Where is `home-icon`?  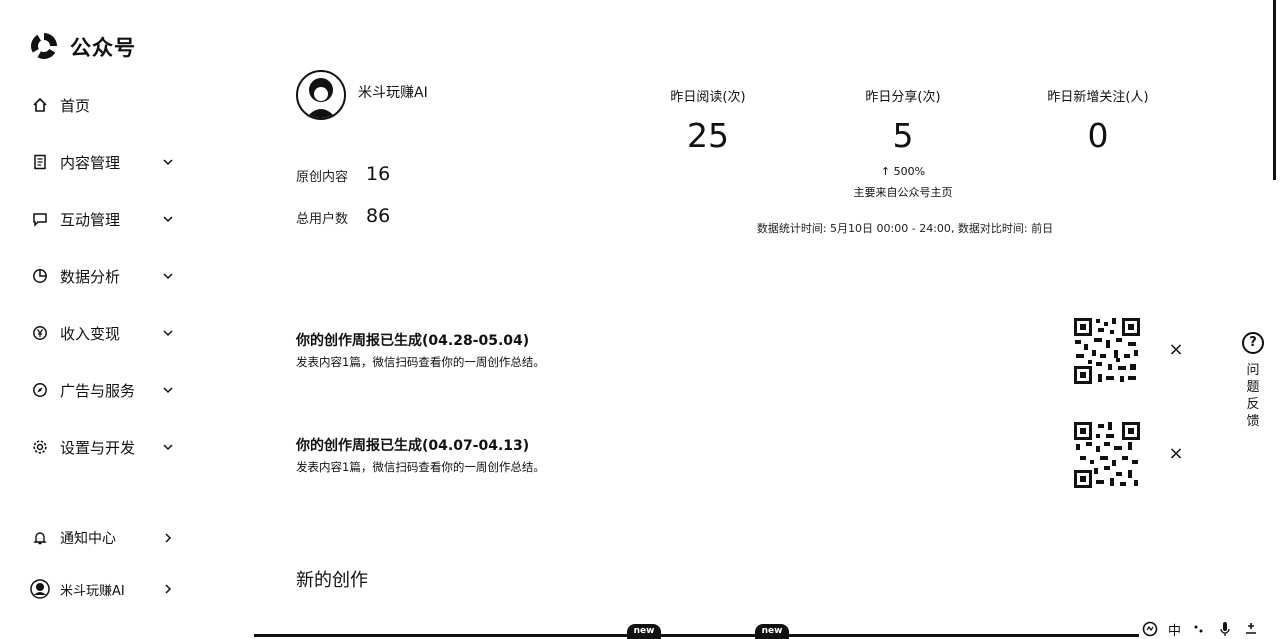 home-icon is located at coordinates (40, 105).